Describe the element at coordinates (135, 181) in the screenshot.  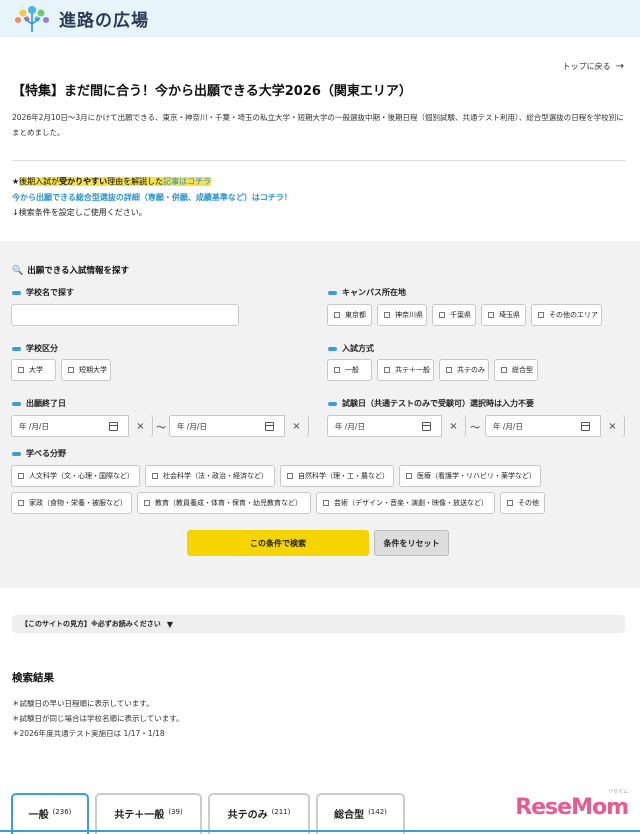
I see `note-text: 理由を解説した` at that location.